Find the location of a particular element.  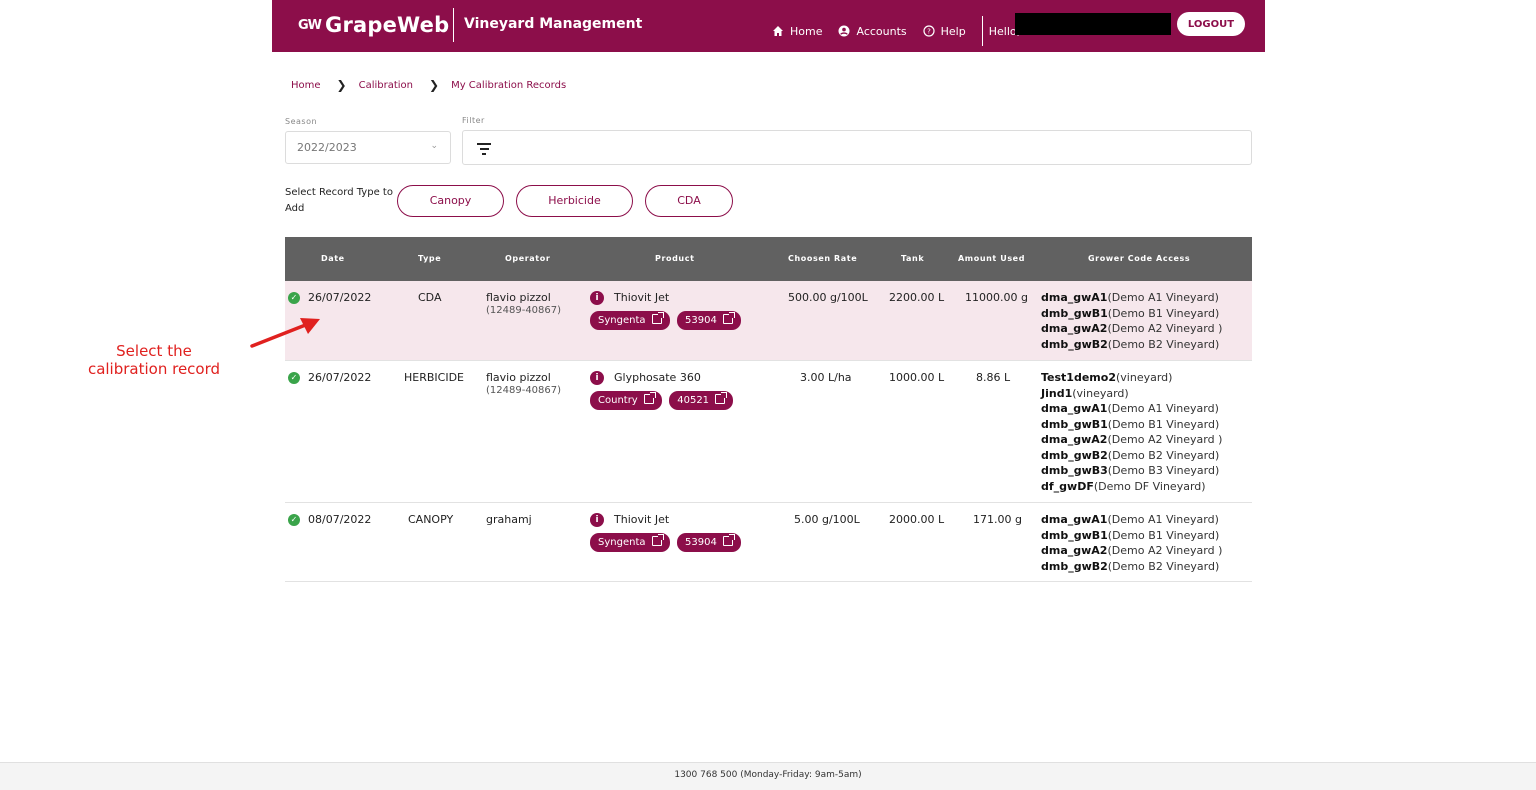

col-operator: Operator is located at coordinates (527, 258).